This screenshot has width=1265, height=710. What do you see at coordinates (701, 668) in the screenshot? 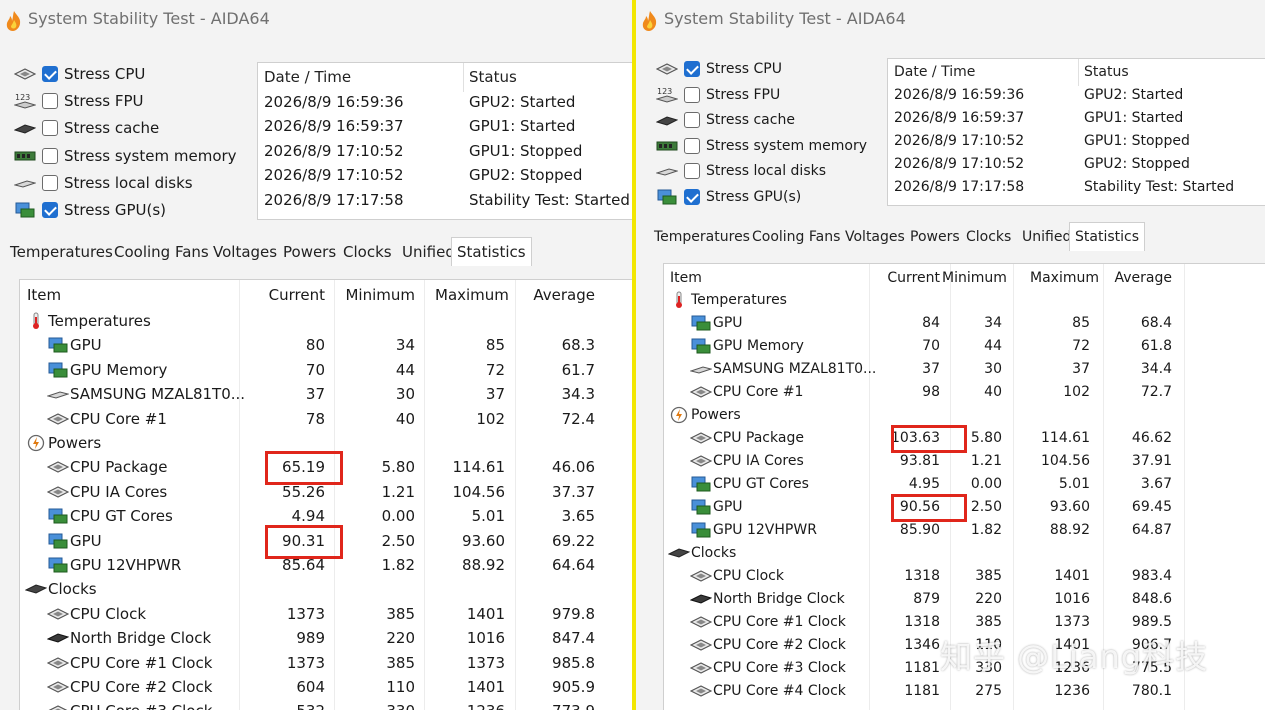
I see `cpu-chip-icon` at bounding box center [701, 668].